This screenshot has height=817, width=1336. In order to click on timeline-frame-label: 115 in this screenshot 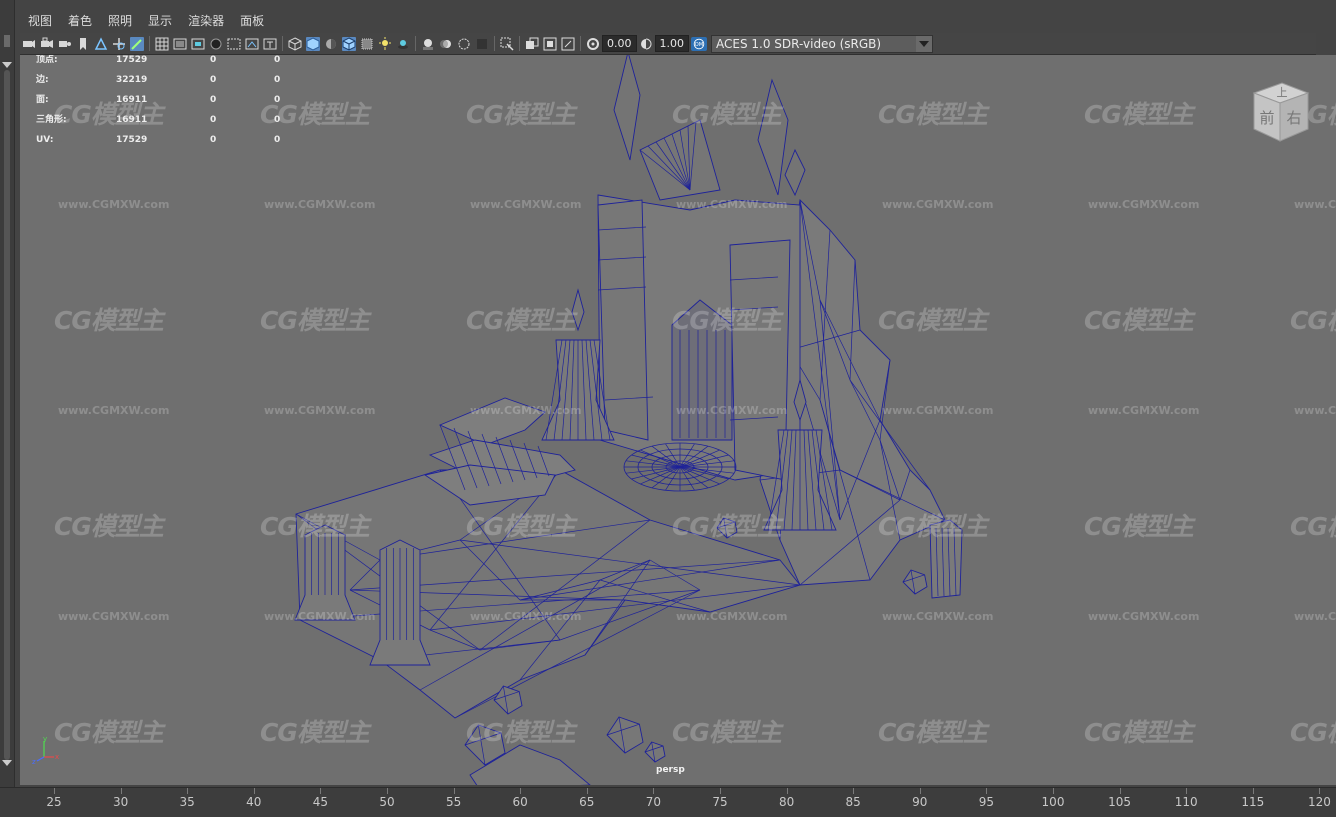, I will do `click(1253, 802)`.